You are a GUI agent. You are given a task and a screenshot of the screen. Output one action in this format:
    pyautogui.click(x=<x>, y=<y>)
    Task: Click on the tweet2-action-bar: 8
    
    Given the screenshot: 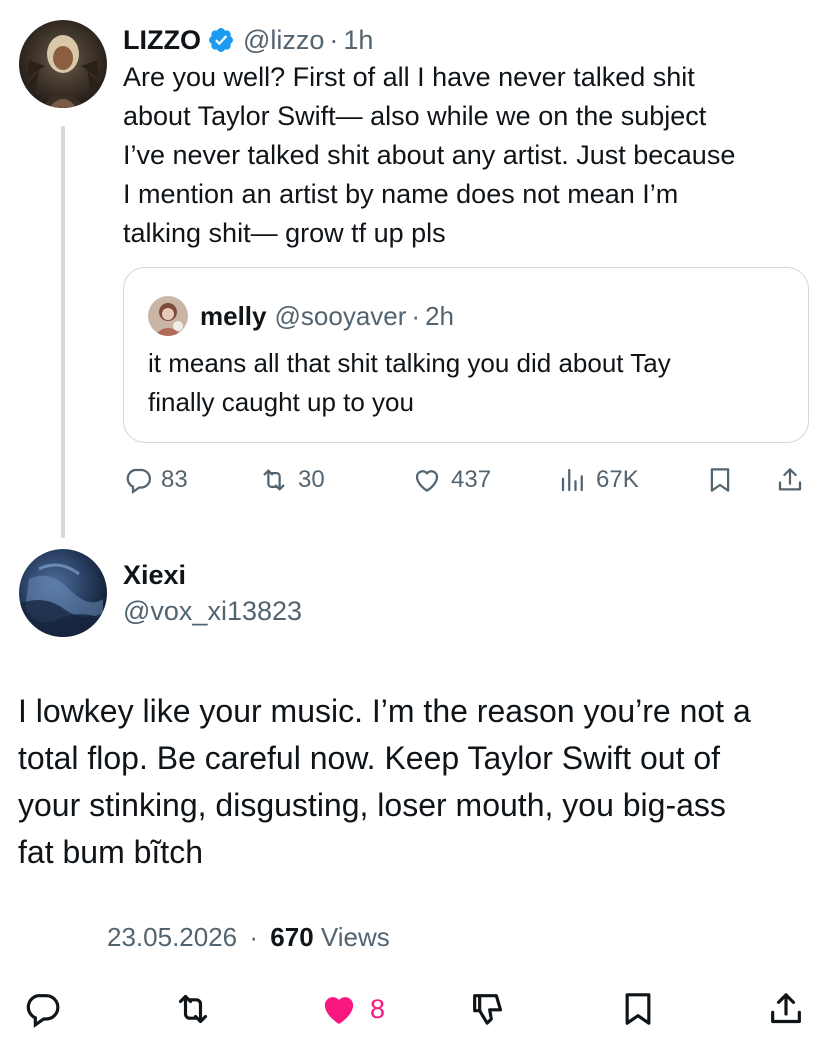 What is the action you would take?
    pyautogui.click(x=414, y=1009)
    